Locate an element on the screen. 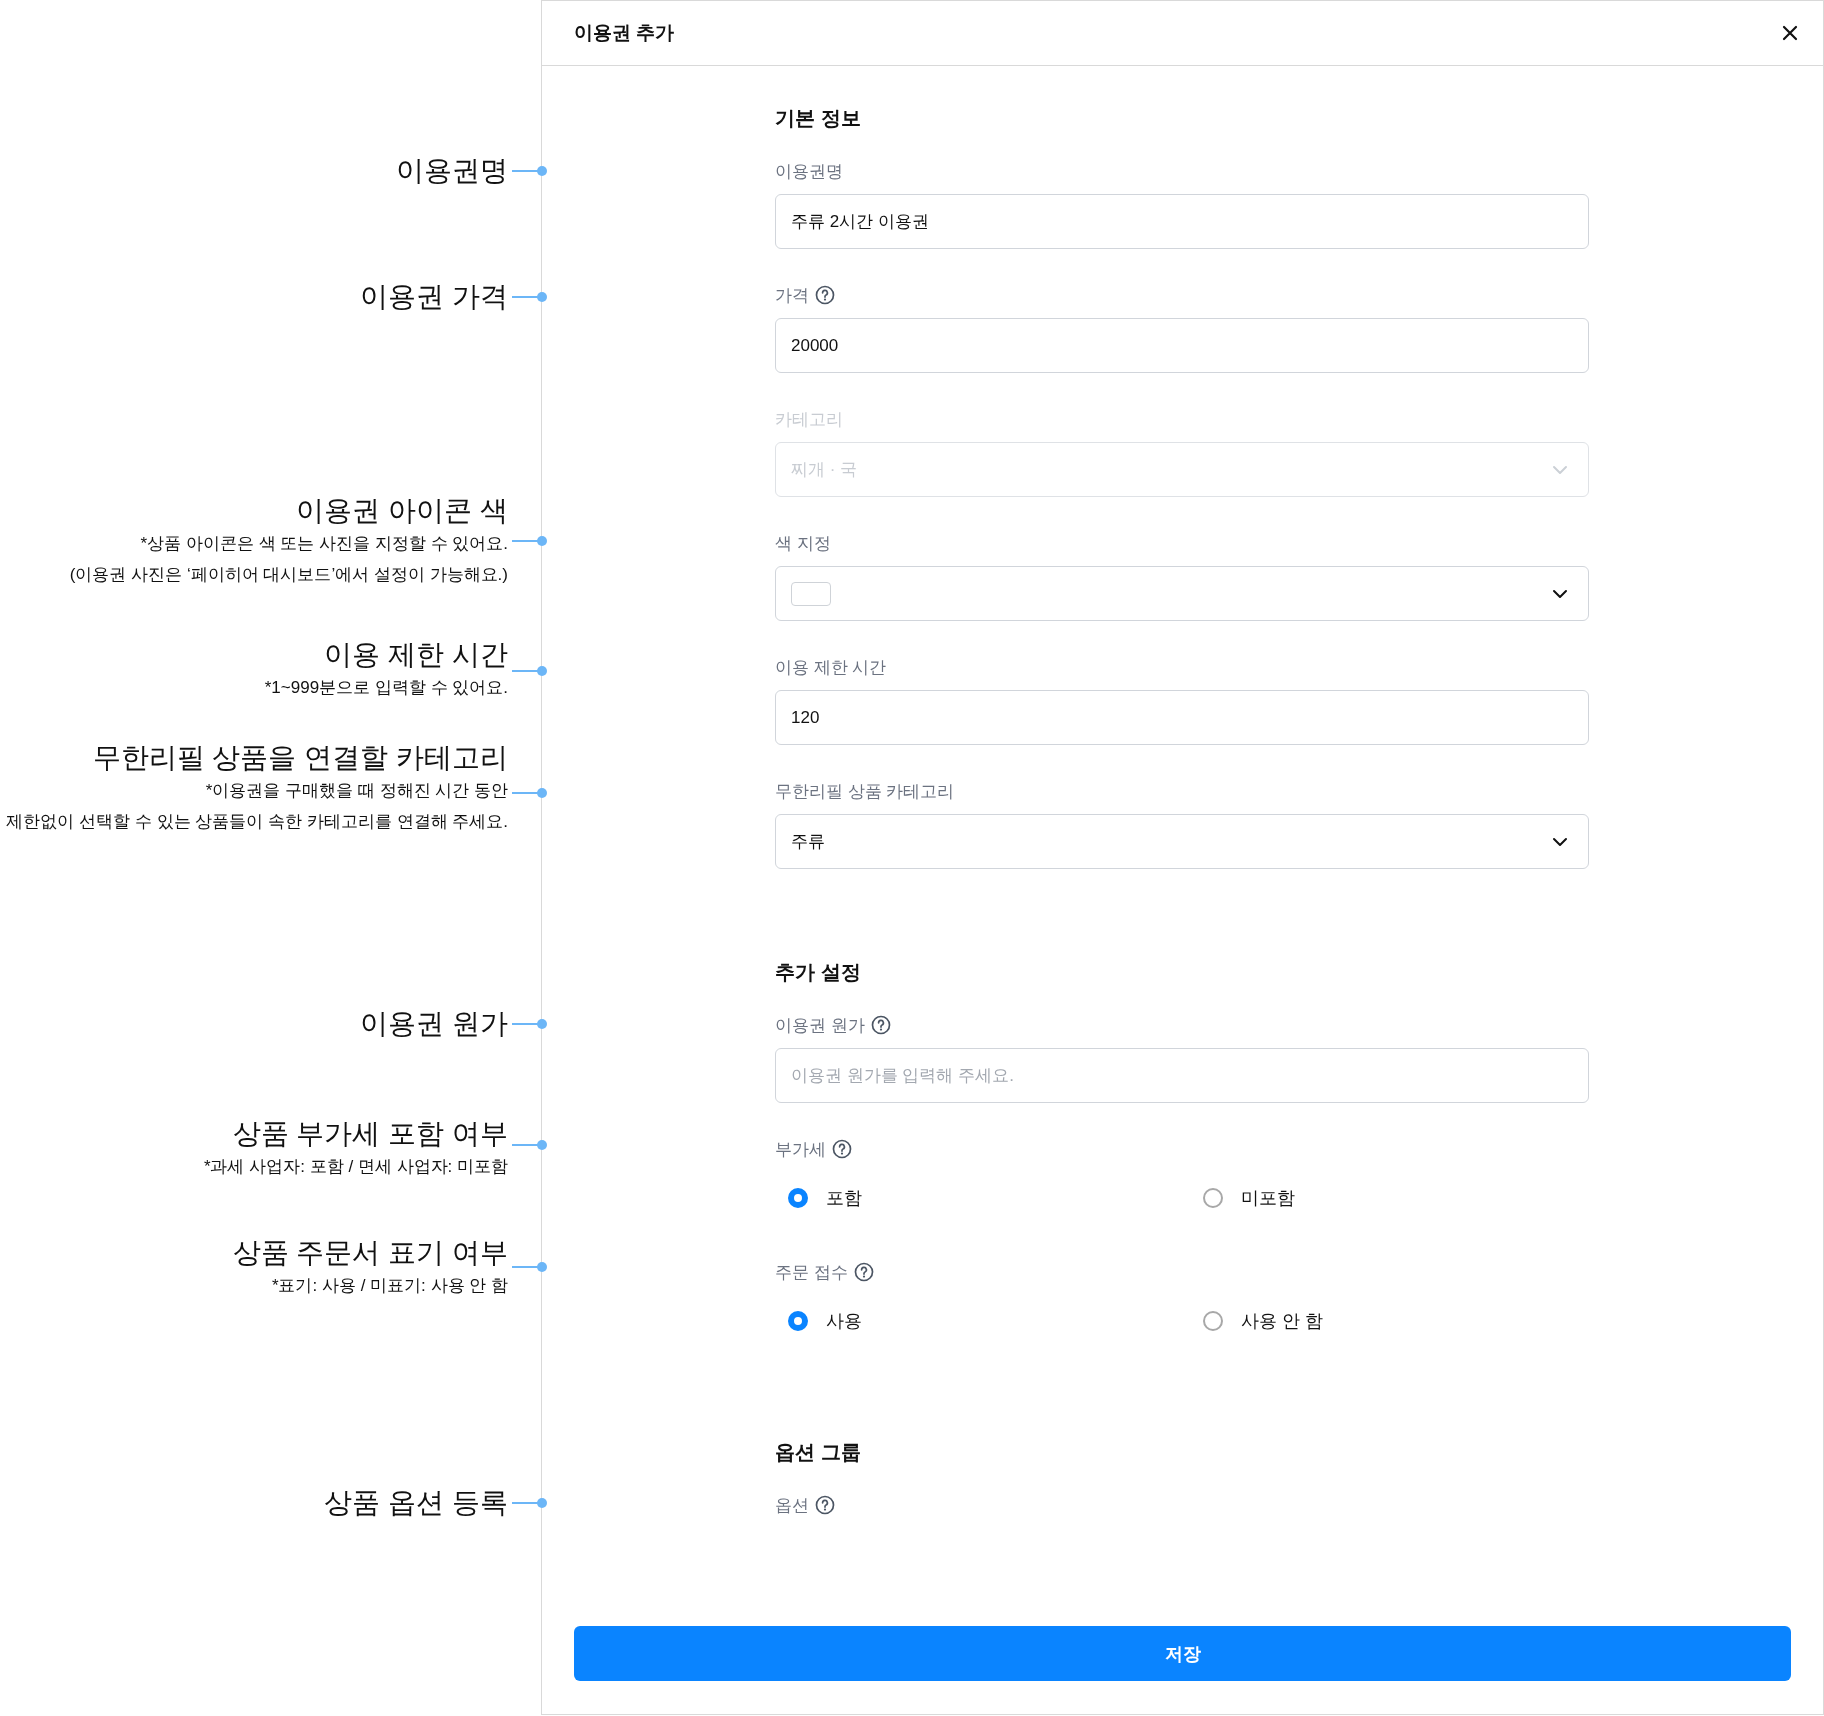 The image size is (1824, 1716). field-label: 부가세 is located at coordinates (800, 1149).